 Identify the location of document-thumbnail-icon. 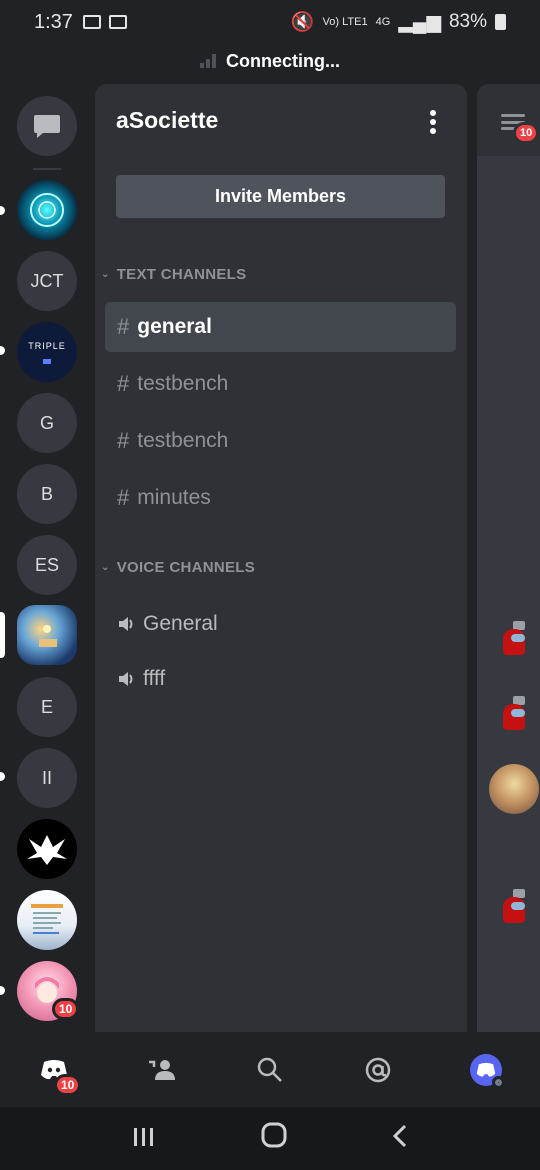
(47, 919).